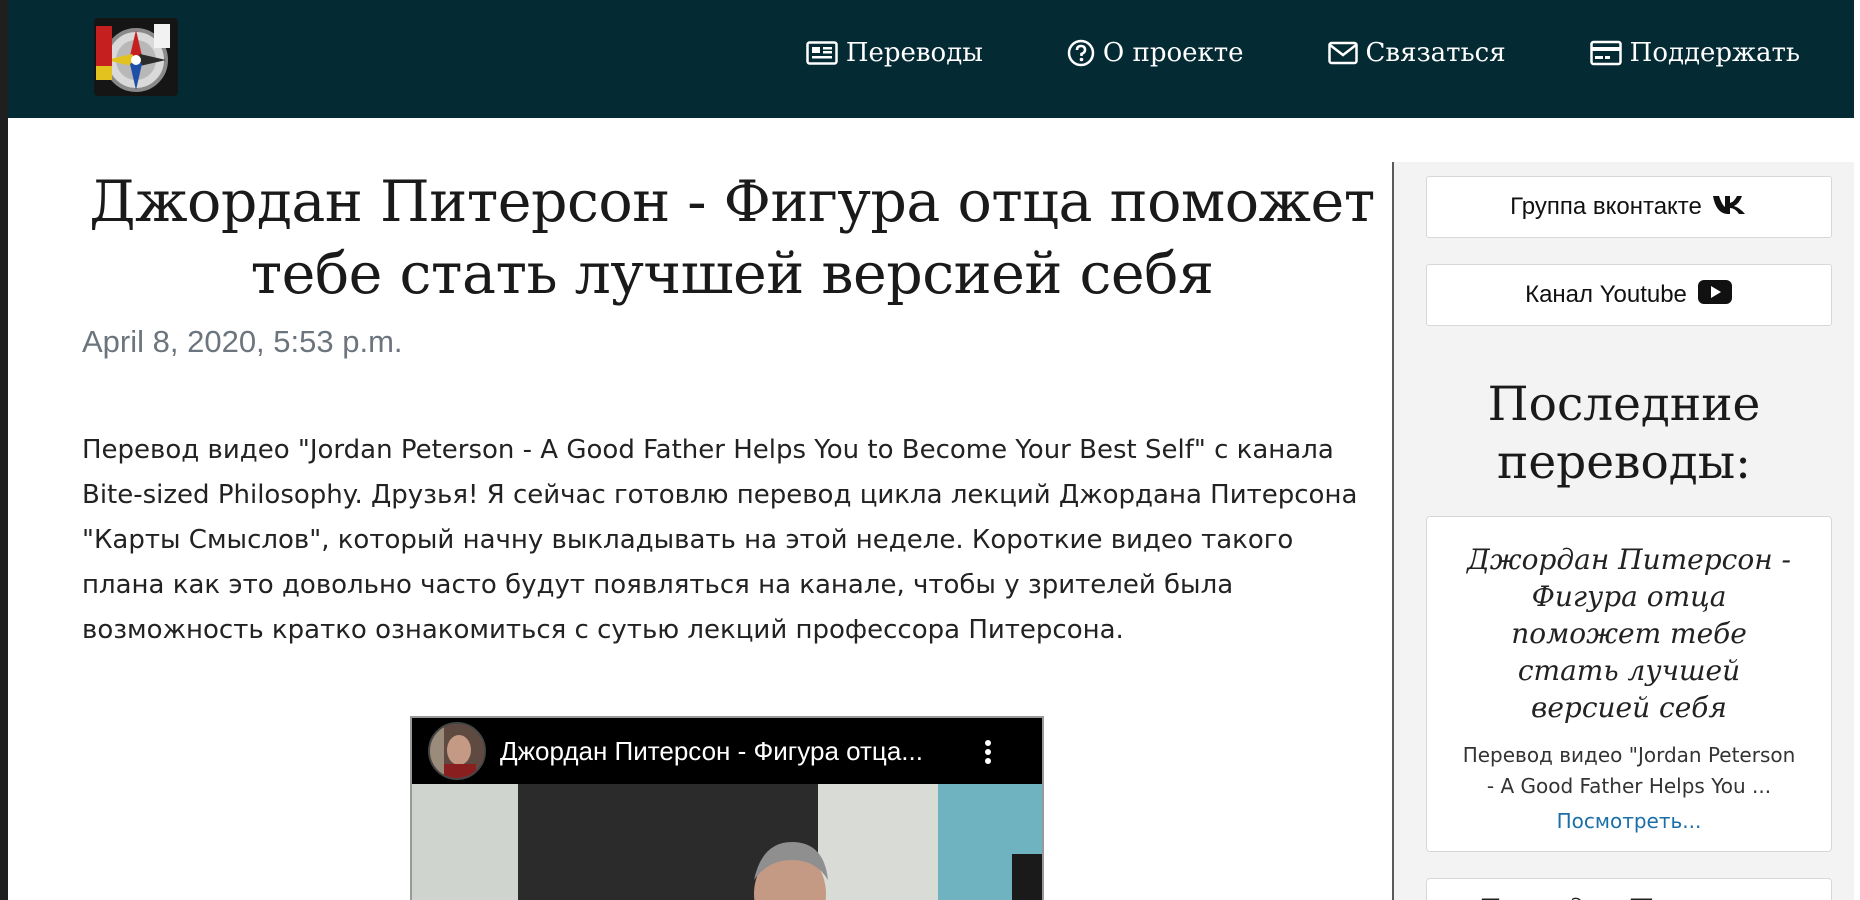 This screenshot has width=1860, height=900. Describe the element at coordinates (1435, 53) in the screenshot. I see `nav-contact-label: Связаться` at that location.